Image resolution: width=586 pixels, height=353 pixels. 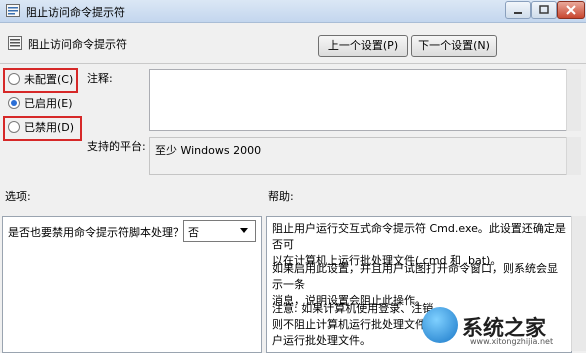 What do you see at coordinates (48, 103) in the screenshot?
I see `radio-label: 已启用(E)` at bounding box center [48, 103].